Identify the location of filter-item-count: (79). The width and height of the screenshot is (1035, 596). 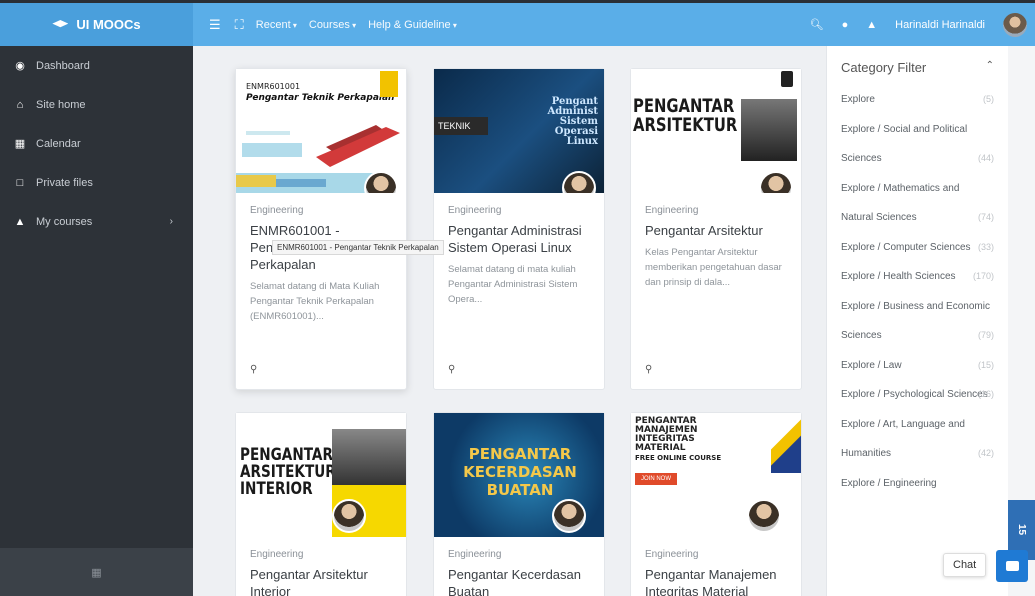
(985, 335).